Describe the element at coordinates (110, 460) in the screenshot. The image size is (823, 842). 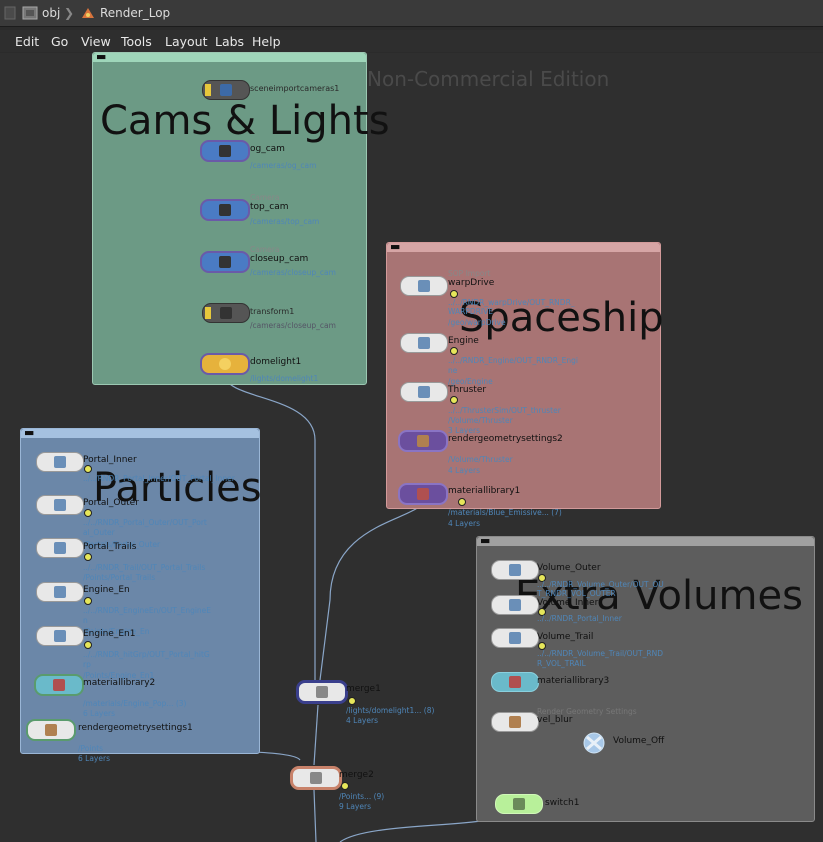
I see `node-label: Portal_Inner` at that location.